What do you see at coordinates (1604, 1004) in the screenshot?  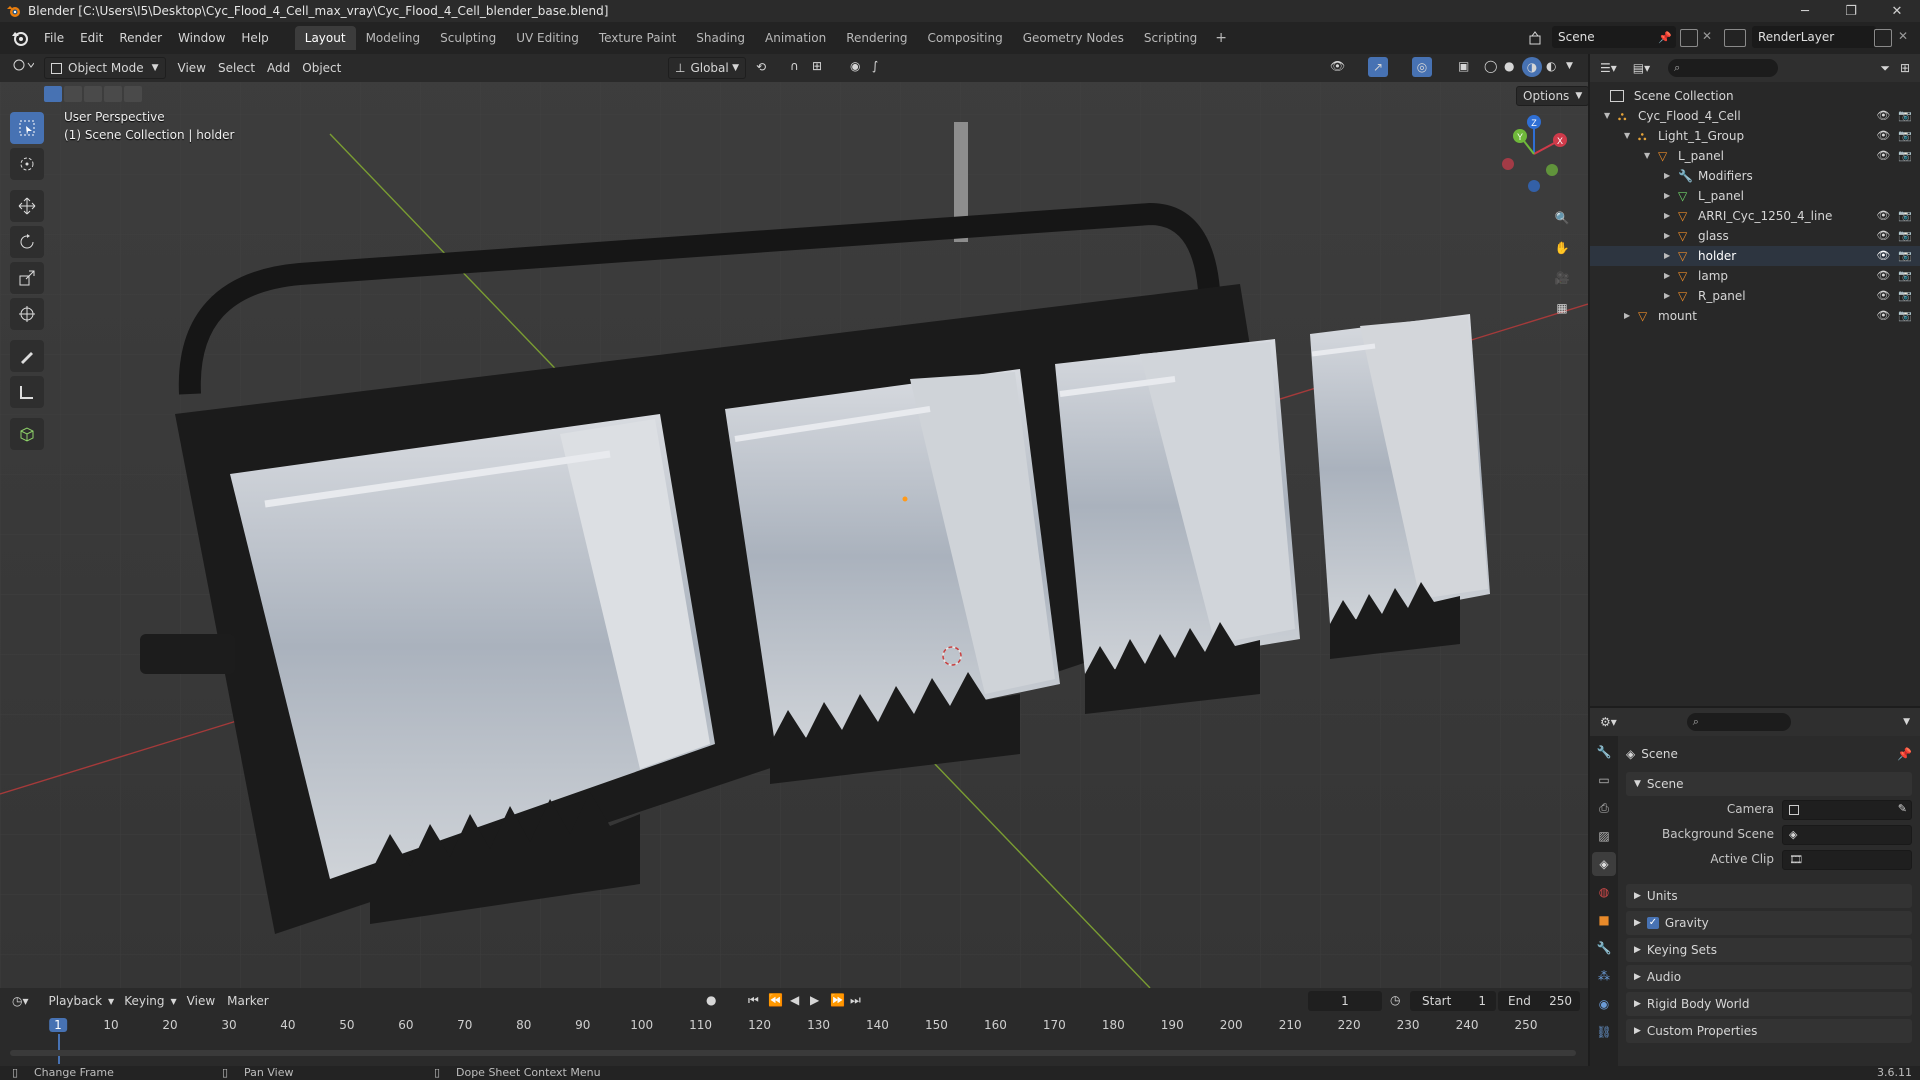 I see `physics-tab: ◉` at bounding box center [1604, 1004].